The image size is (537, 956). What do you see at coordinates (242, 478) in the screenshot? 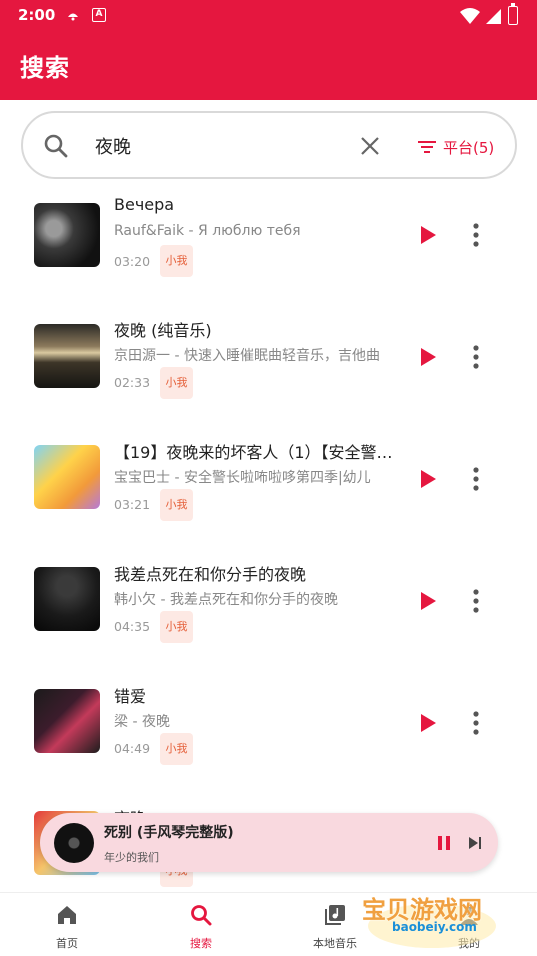
I see `song-subtitle: 宝宝巴士 - 安全警长啦咘啦哆第四季|幼儿` at bounding box center [242, 478].